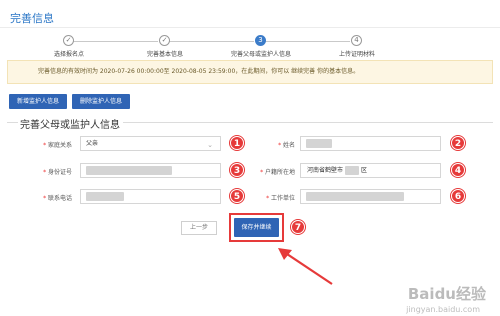 Image resolution: width=500 pixels, height=316 pixels. Describe the element at coordinates (260, 40) in the screenshot. I see `step-3-indicator: 3` at that location.